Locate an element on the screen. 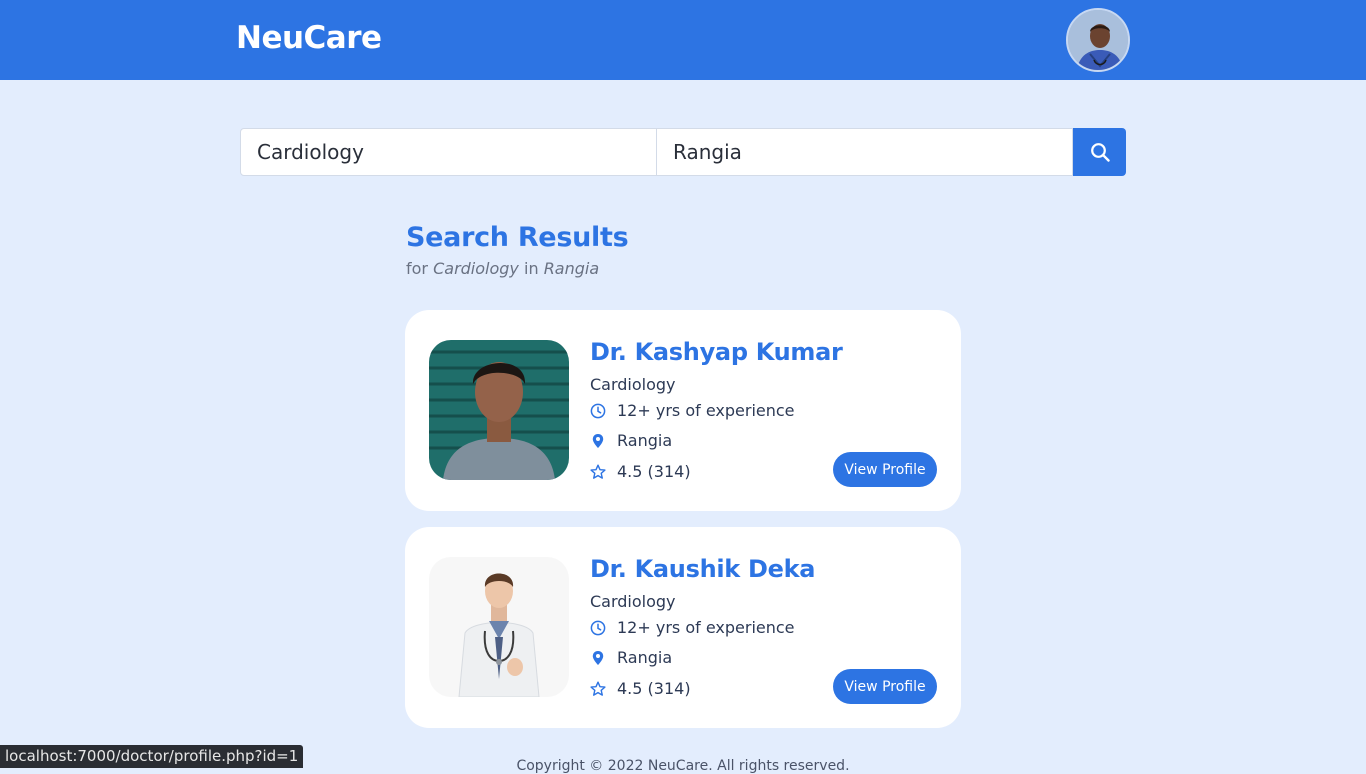 This screenshot has height=774, width=1366. results-title: Search Results is located at coordinates (517, 237).